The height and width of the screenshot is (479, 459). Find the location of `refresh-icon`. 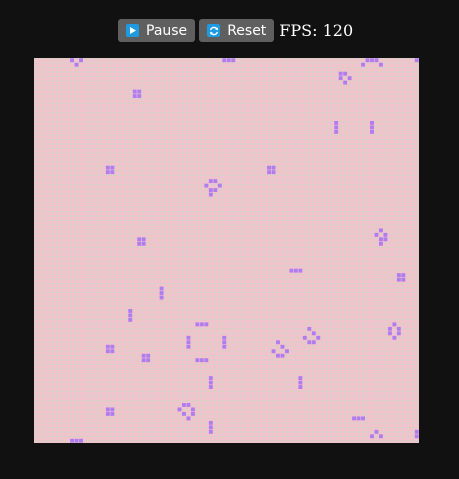

refresh-icon is located at coordinates (214, 30).